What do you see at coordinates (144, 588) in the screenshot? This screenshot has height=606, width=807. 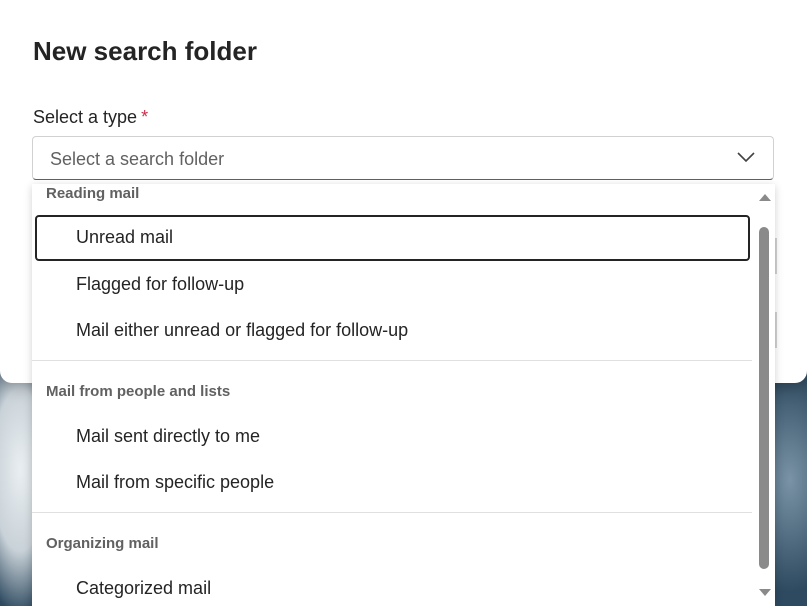 I see `option-label: Categorized mail` at bounding box center [144, 588].